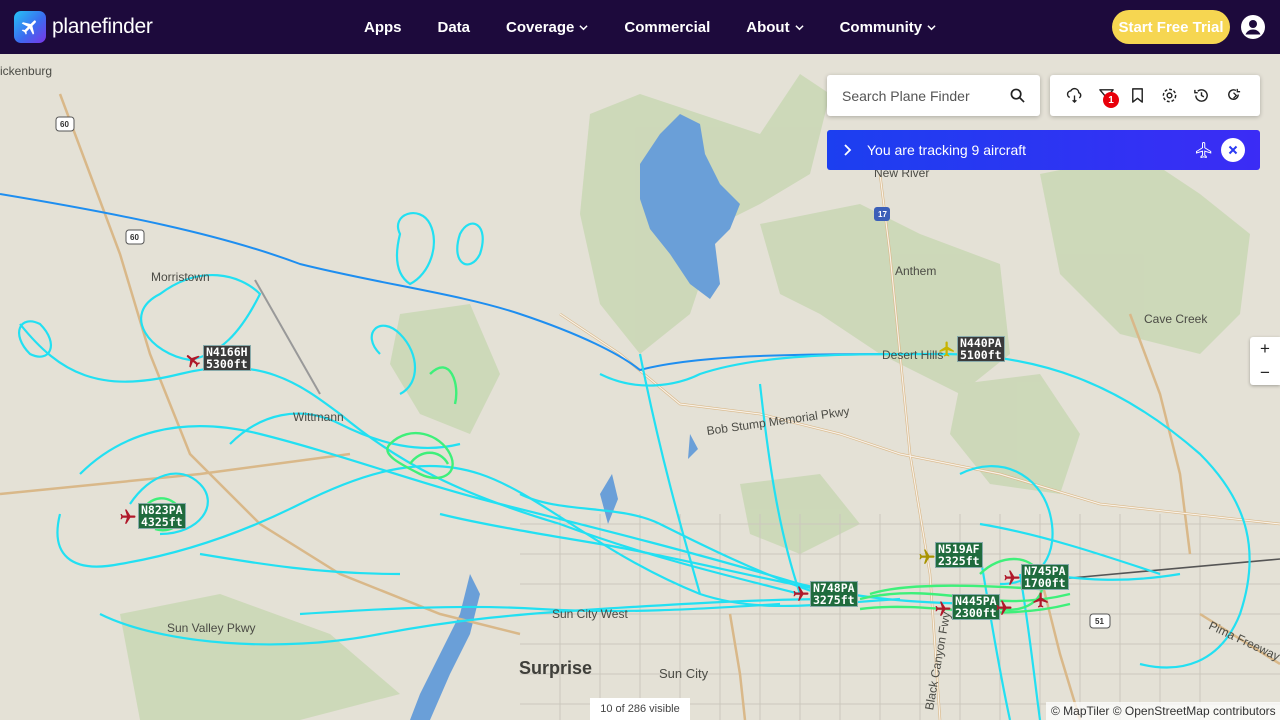 The height and width of the screenshot is (720, 1280). Describe the element at coordinates (913, 355) in the screenshot. I see `place-label: Desert Hills` at that location.